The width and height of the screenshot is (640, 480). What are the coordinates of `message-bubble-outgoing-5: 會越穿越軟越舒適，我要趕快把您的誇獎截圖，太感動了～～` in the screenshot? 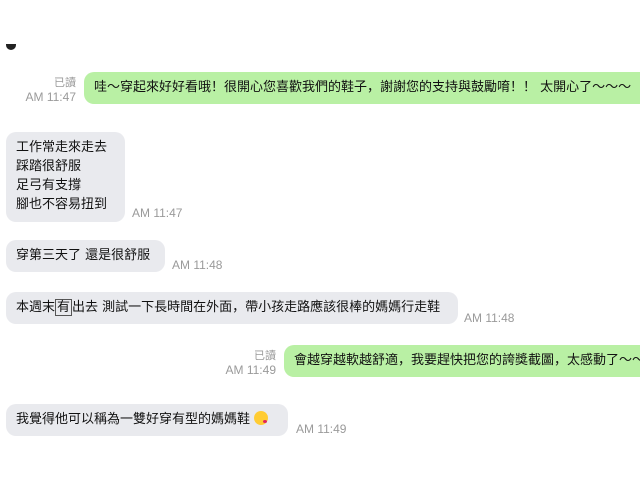 It's located at (462, 361).